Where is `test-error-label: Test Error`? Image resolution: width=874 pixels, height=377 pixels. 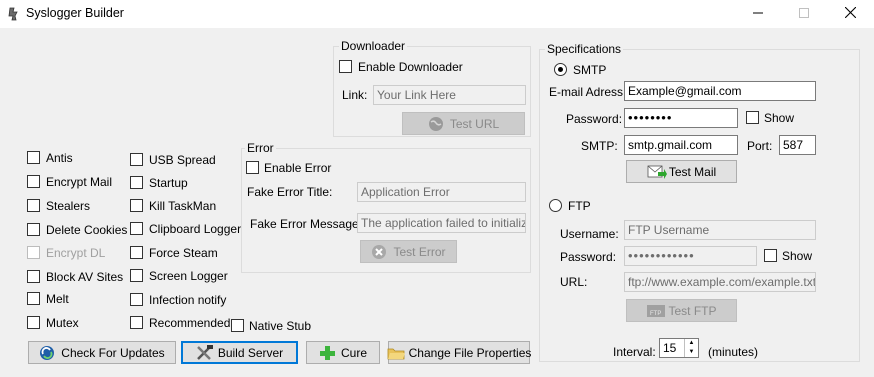 test-error-label: Test Error is located at coordinates (419, 251).